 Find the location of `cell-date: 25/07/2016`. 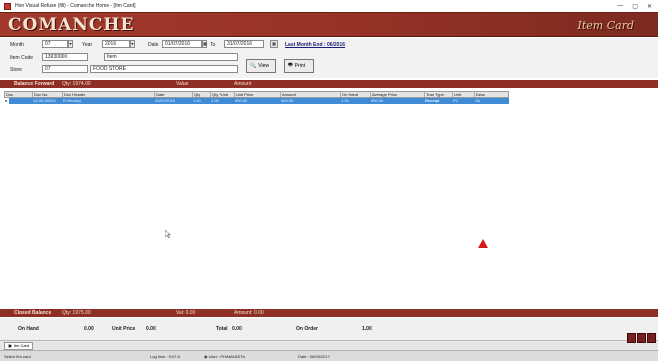

cell-date: 25/07/2016 is located at coordinates (165, 100).